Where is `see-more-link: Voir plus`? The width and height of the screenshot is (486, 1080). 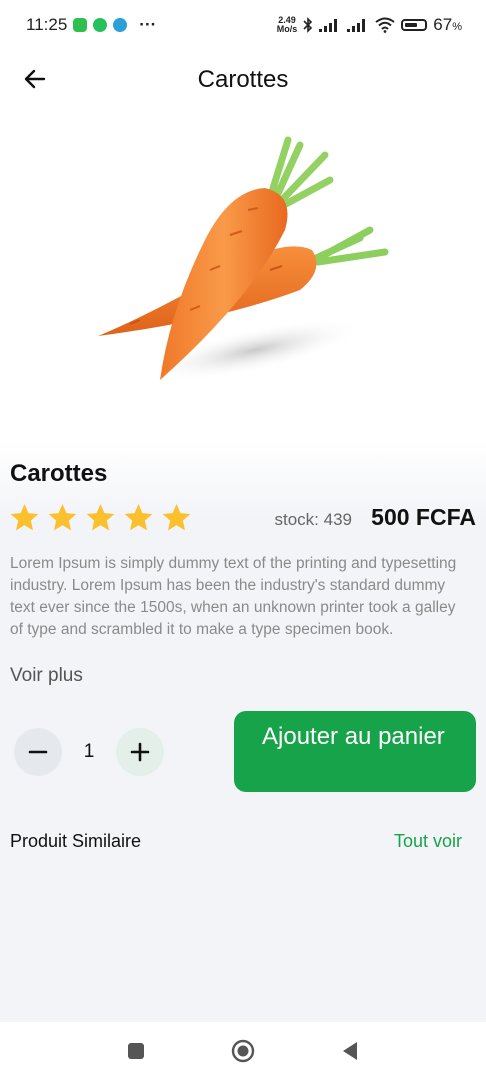
see-more-link: Voir plus is located at coordinates (46, 676).